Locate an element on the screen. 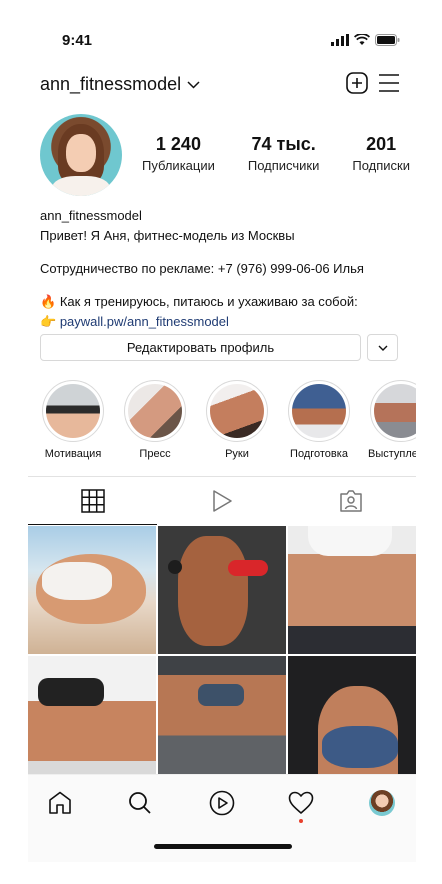 The height and width of the screenshot is (884, 442). status-bar: 9:41 is located at coordinates (222, 42).